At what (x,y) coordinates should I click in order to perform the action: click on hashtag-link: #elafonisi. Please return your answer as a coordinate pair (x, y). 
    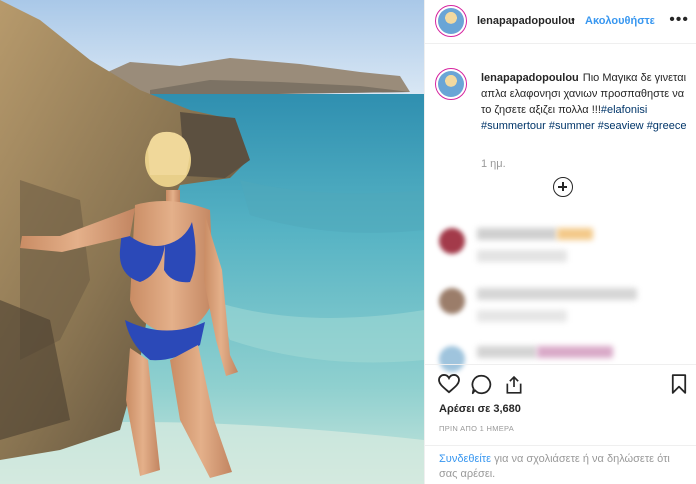
    Looking at the image, I should click on (624, 110).